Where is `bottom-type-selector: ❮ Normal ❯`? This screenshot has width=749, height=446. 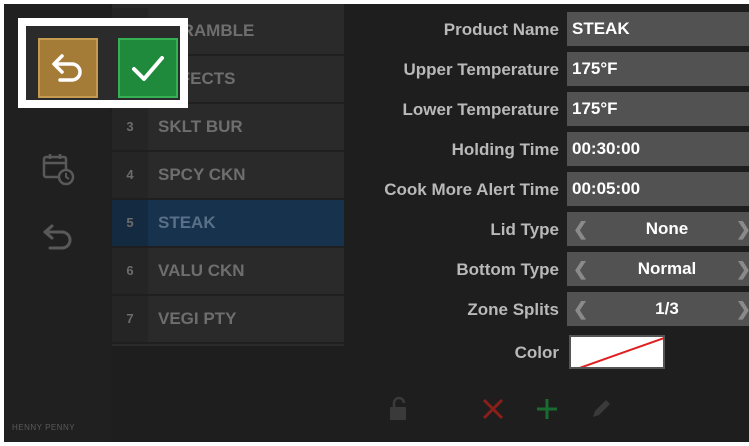
bottom-type-selector: ❮ Normal ❯ is located at coordinates (658, 269).